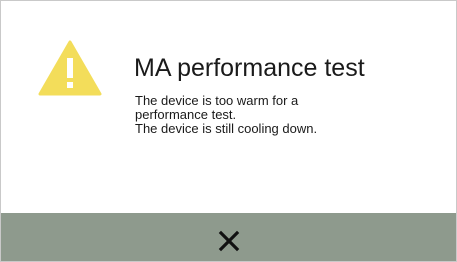 The width and height of the screenshot is (457, 262). What do you see at coordinates (70, 68) in the screenshot?
I see `warning-icon` at bounding box center [70, 68].